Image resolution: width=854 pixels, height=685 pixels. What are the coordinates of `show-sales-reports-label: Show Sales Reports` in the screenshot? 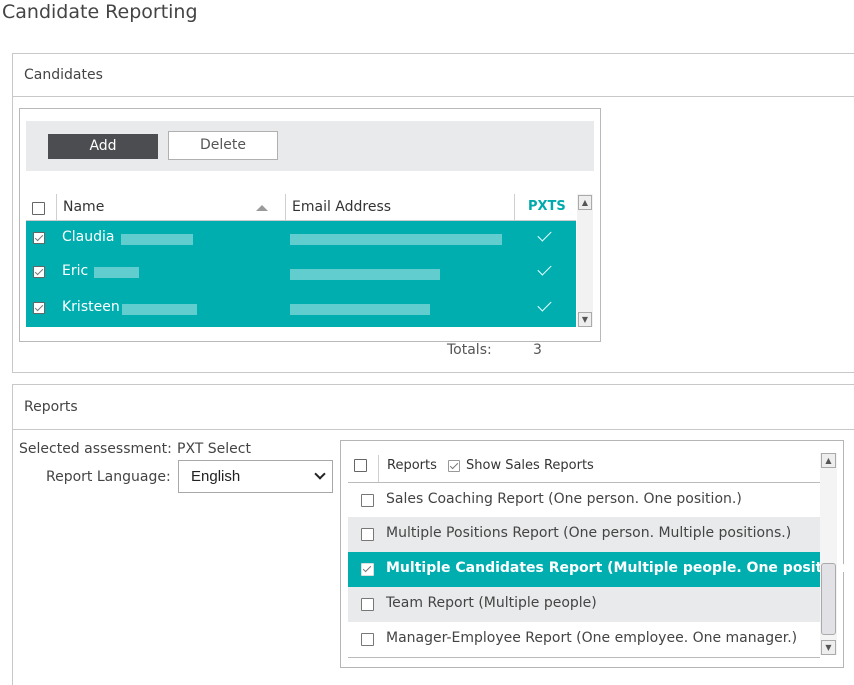 It's located at (530, 465).